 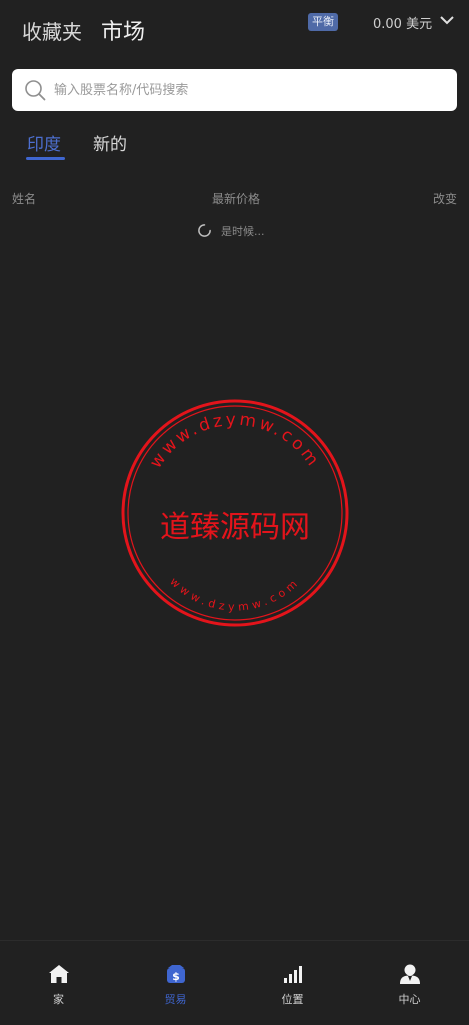 What do you see at coordinates (234, 146) in the screenshot?
I see `market-tabs: 印度 新的` at bounding box center [234, 146].